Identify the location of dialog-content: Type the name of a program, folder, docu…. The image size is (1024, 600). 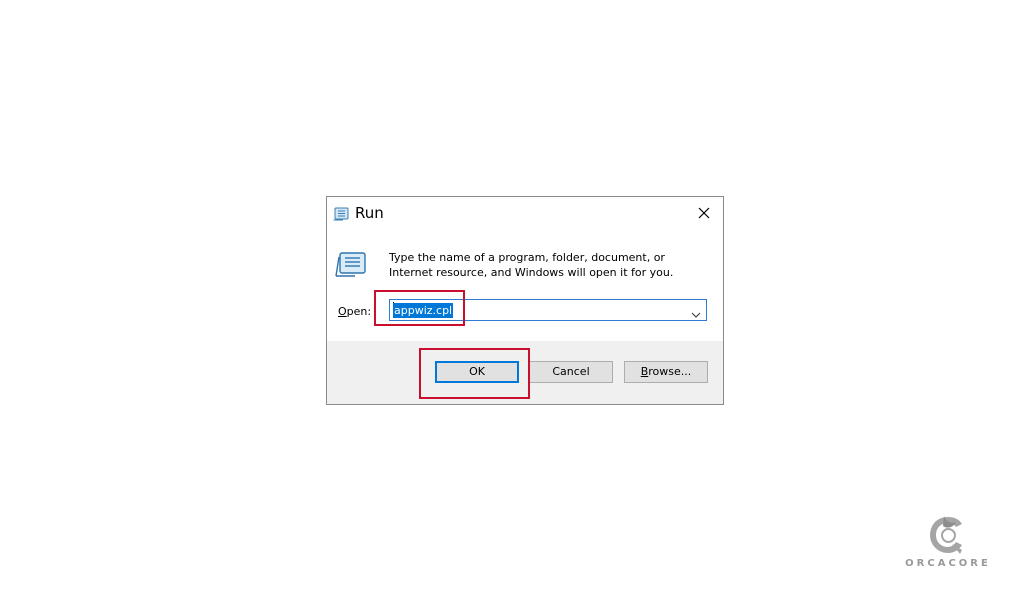
(525, 285).